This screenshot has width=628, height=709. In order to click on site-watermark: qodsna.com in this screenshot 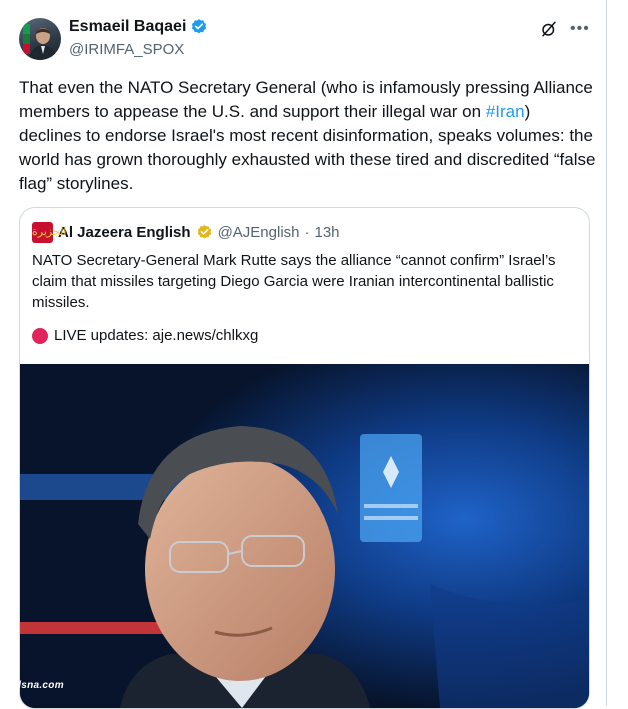, I will do `click(33, 685)`.